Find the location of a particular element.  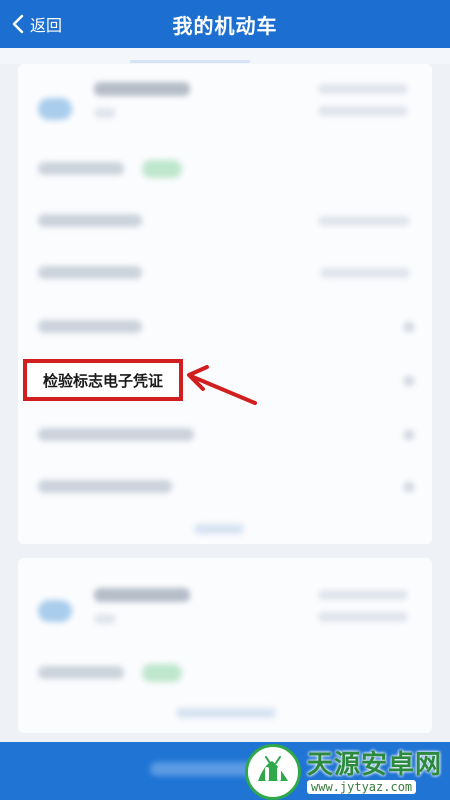

inspection-sticker-e-certificate-item: 检验标志电子凭证 is located at coordinates (103, 380).